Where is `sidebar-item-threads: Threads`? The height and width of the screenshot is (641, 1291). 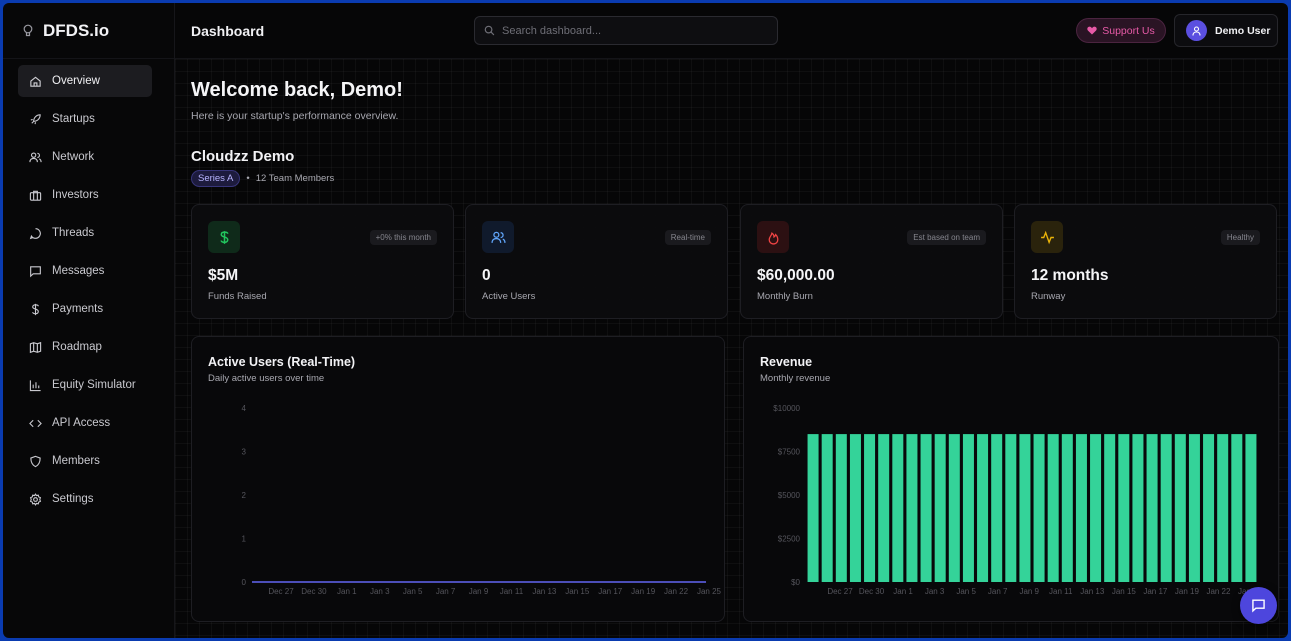
sidebar-item-threads: Threads is located at coordinates (85, 233).